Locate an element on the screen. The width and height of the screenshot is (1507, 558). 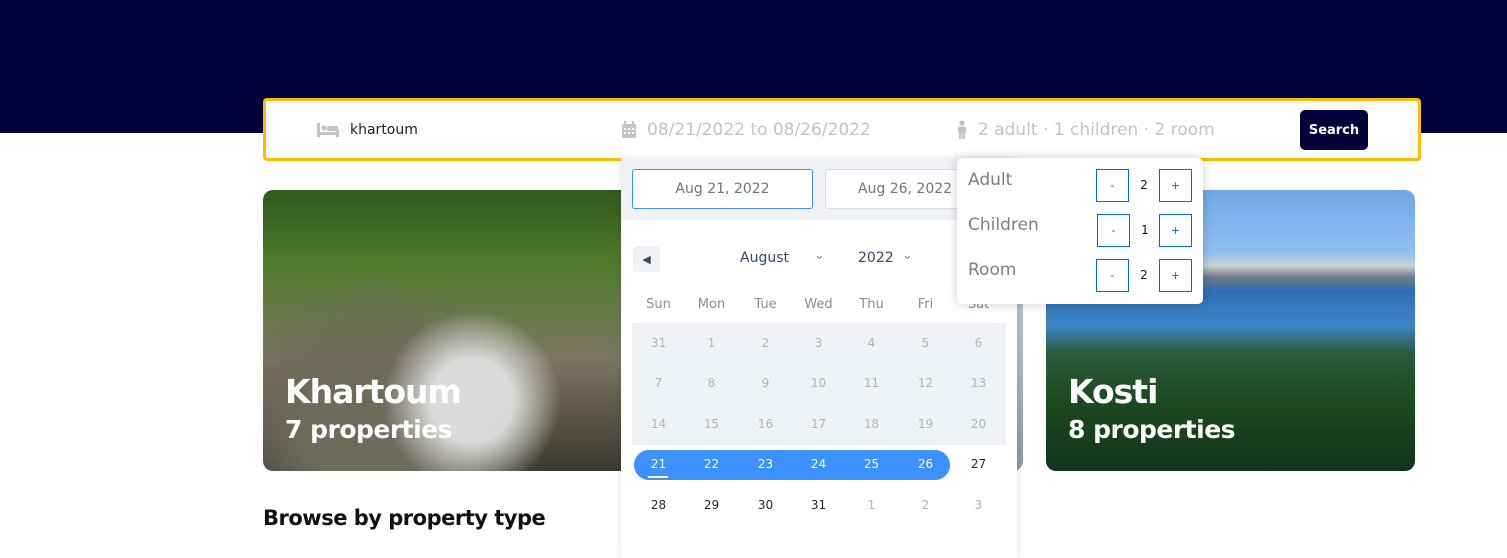
calendar-day: 24 is located at coordinates (818, 464).